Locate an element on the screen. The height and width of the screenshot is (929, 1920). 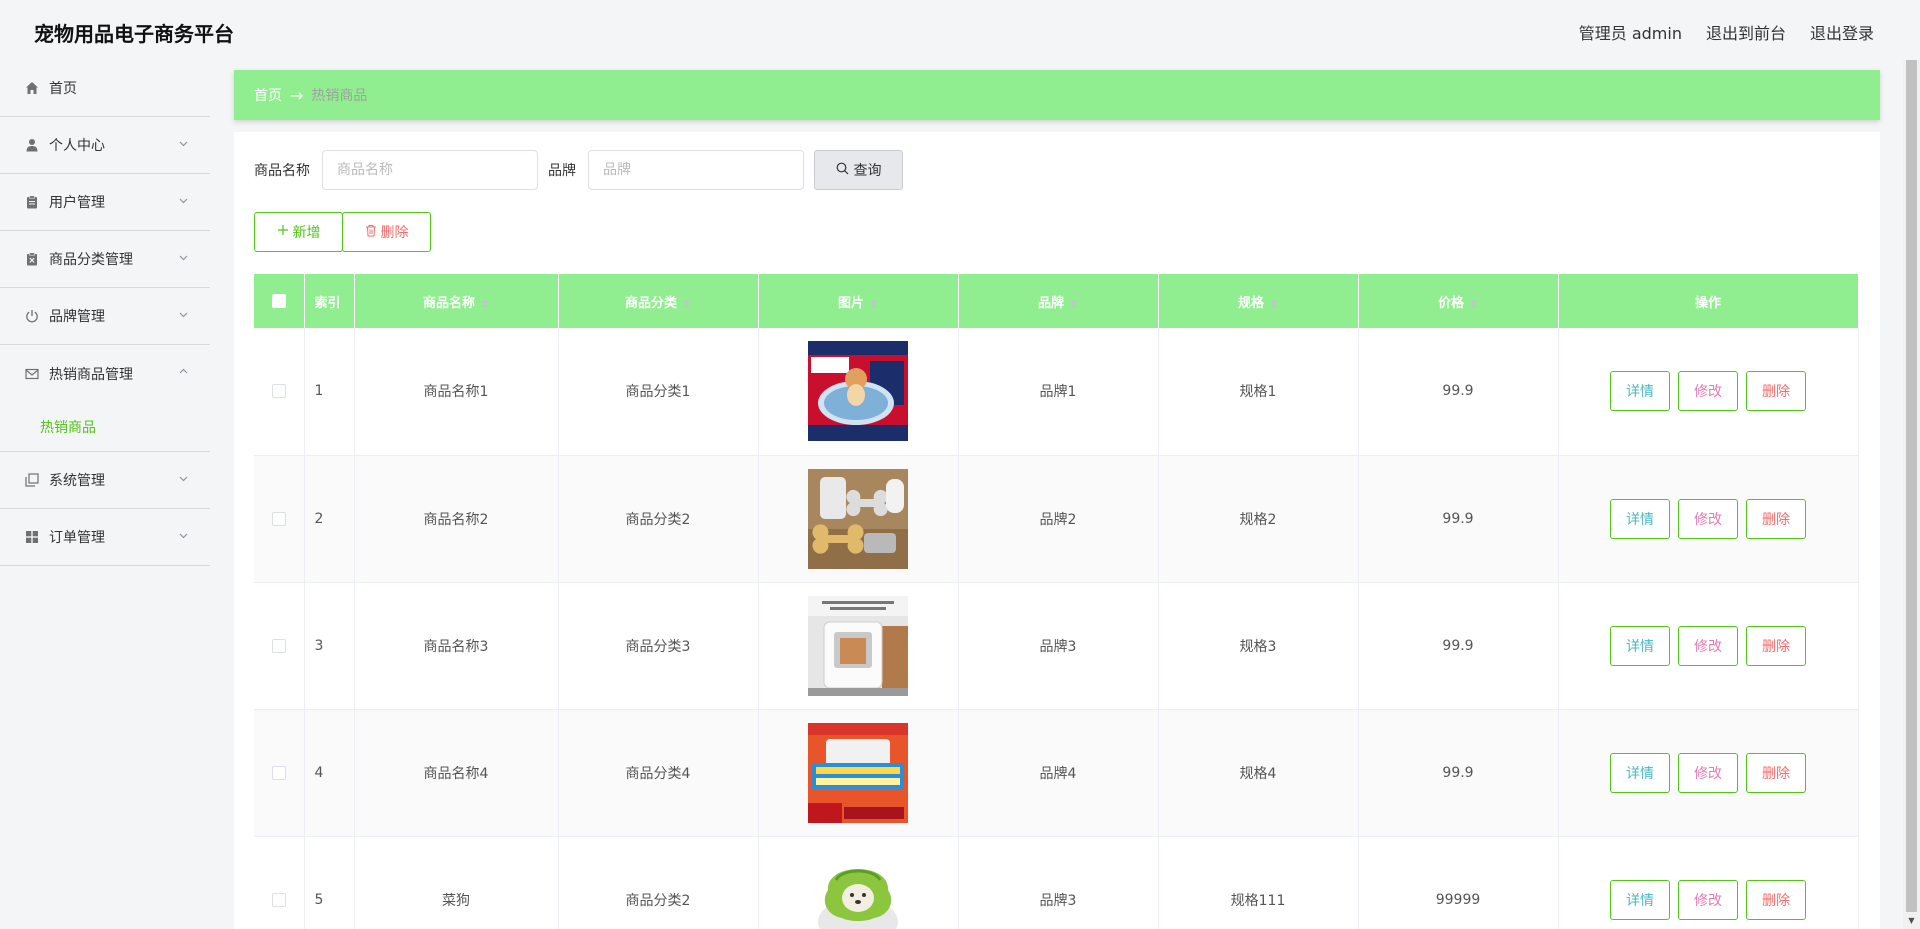
col-header-price: 价格 is located at coordinates (1458, 301).